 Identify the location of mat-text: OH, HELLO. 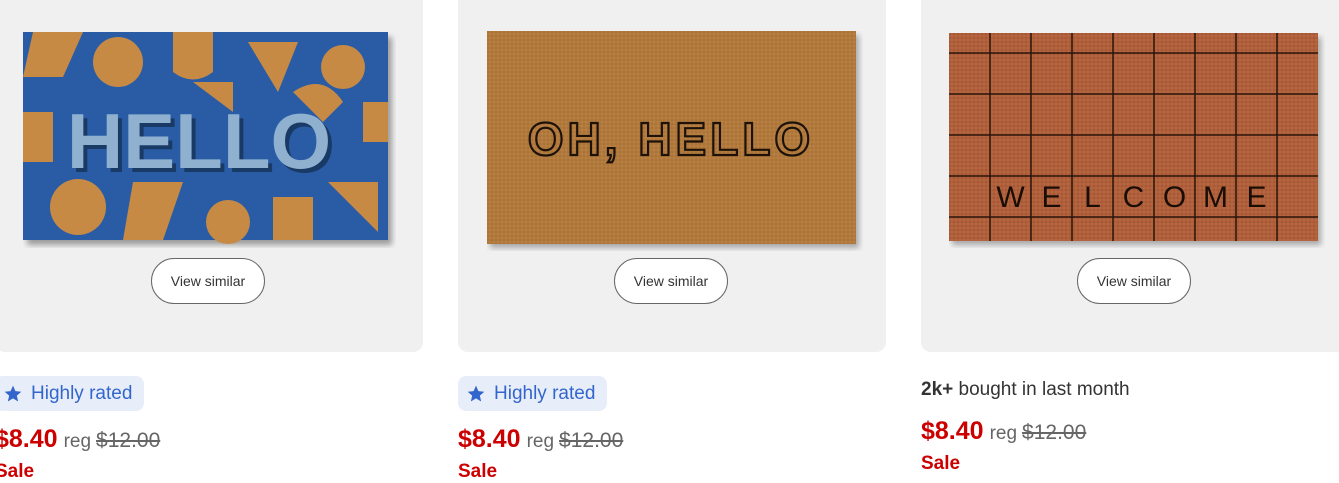
(671, 139).